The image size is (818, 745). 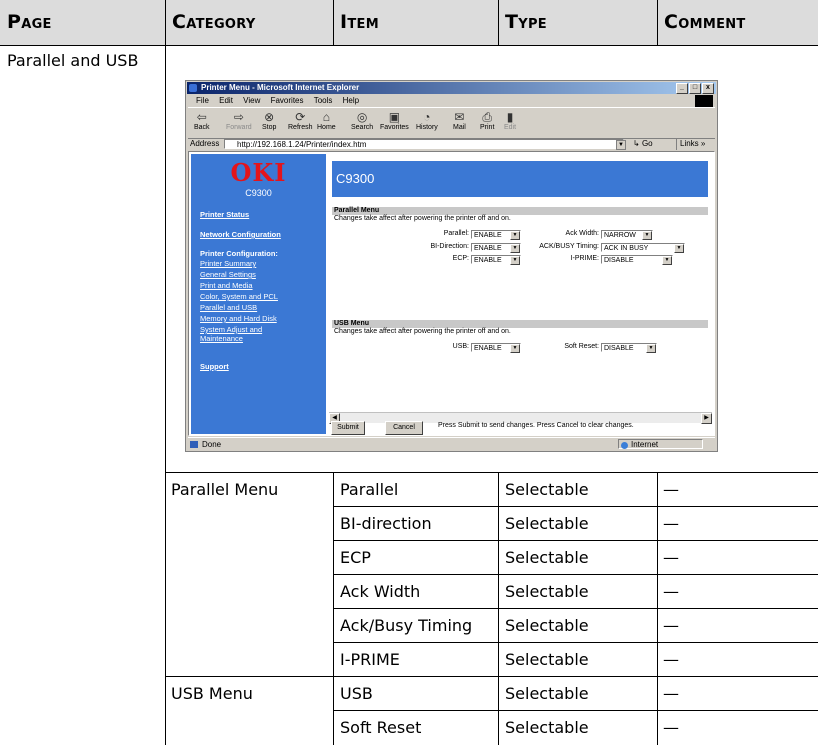 I want to click on page-cell: Parallel and USB, so click(x=73, y=60).